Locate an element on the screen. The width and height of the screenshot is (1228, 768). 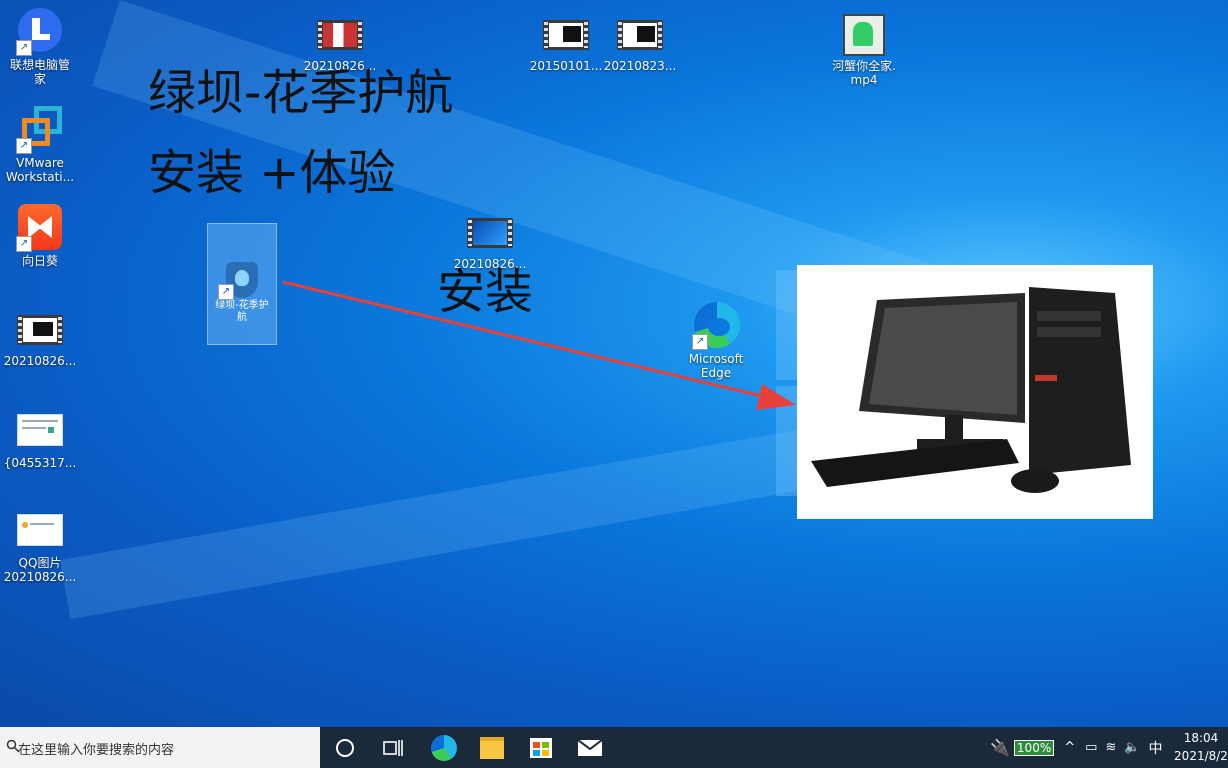
edge-icon is located at coordinates (444, 747).